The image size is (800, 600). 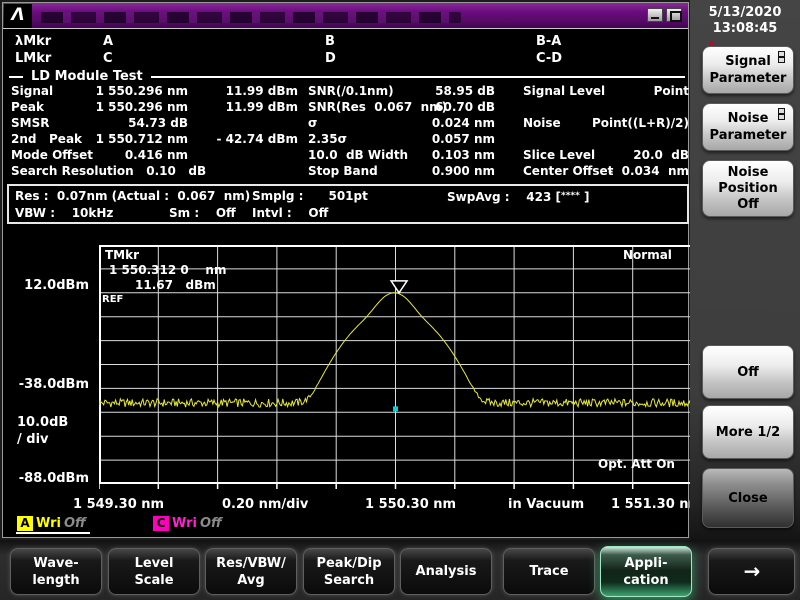 What do you see at coordinates (47, 139) in the screenshot?
I see `result-label: 2nd Peak` at bounding box center [47, 139].